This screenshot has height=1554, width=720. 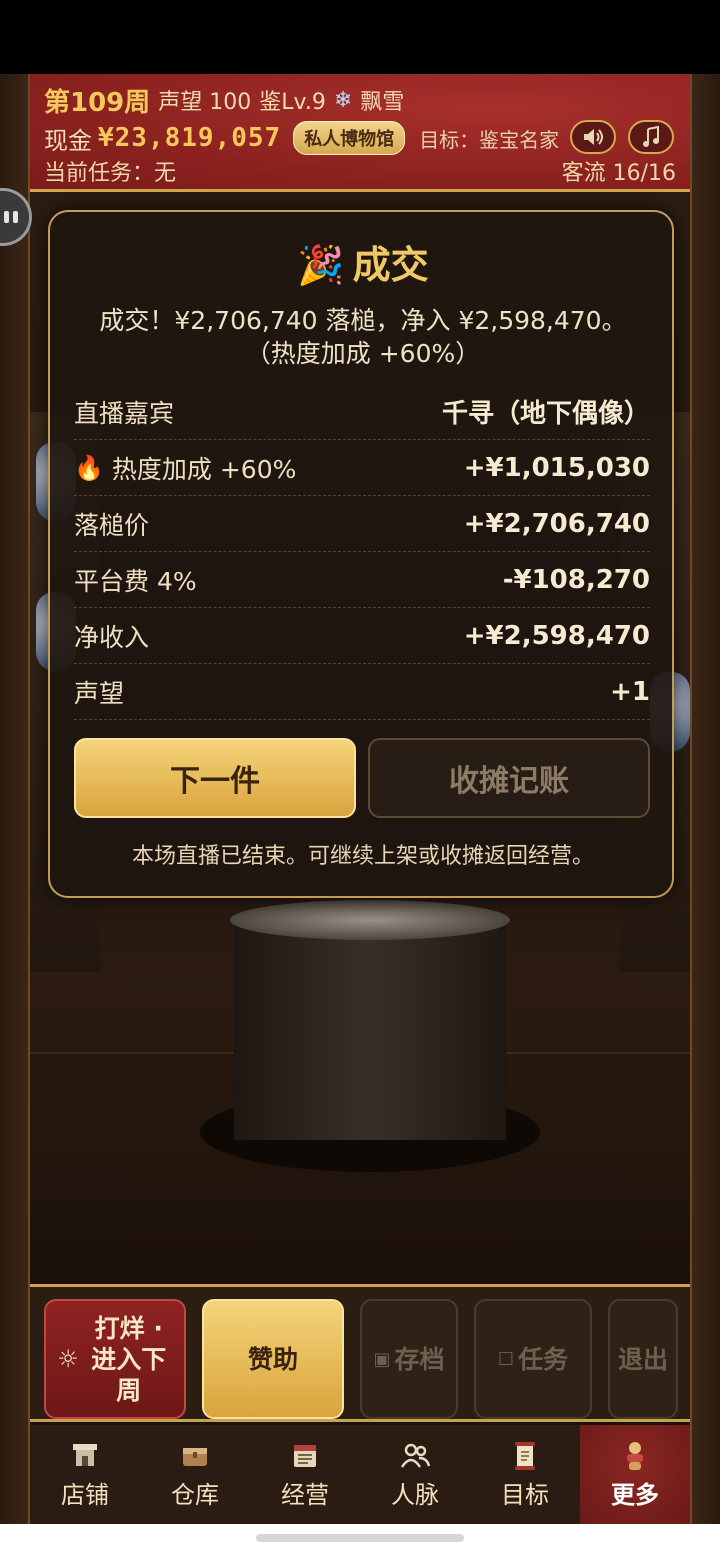 I want to click on system-gesture-bar, so click(x=360, y=1539).